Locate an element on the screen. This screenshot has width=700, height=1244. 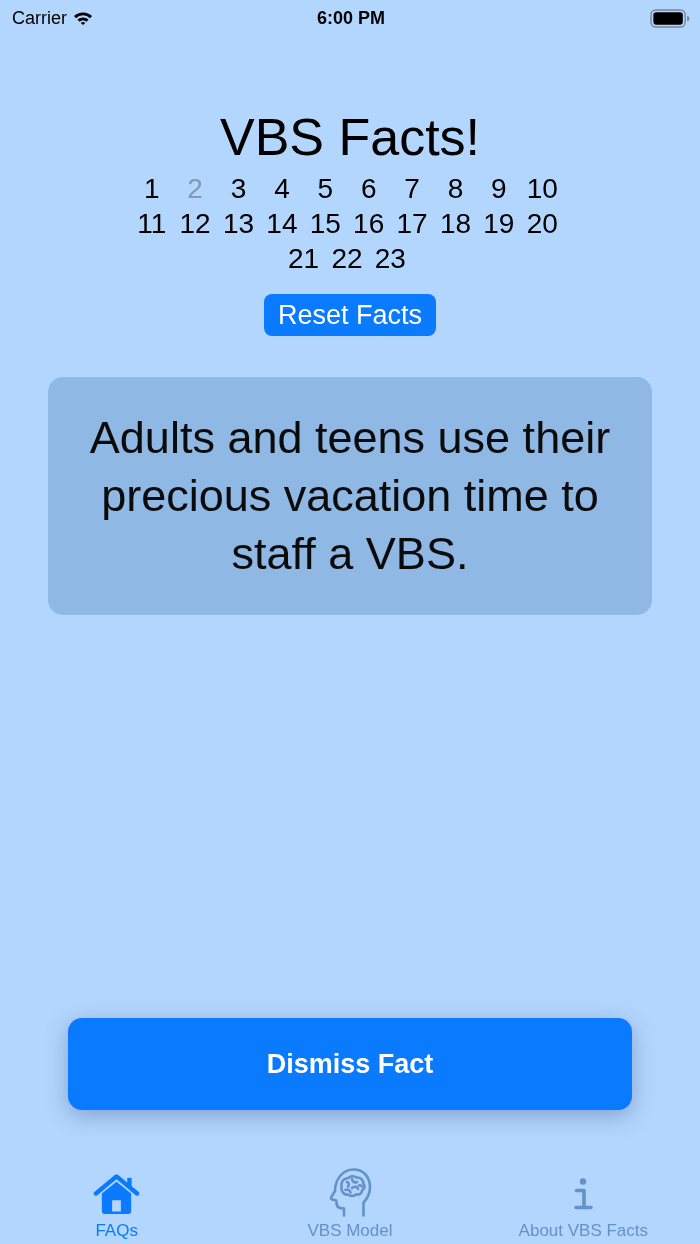
carrier-name: Carrier is located at coordinates (39, 18).